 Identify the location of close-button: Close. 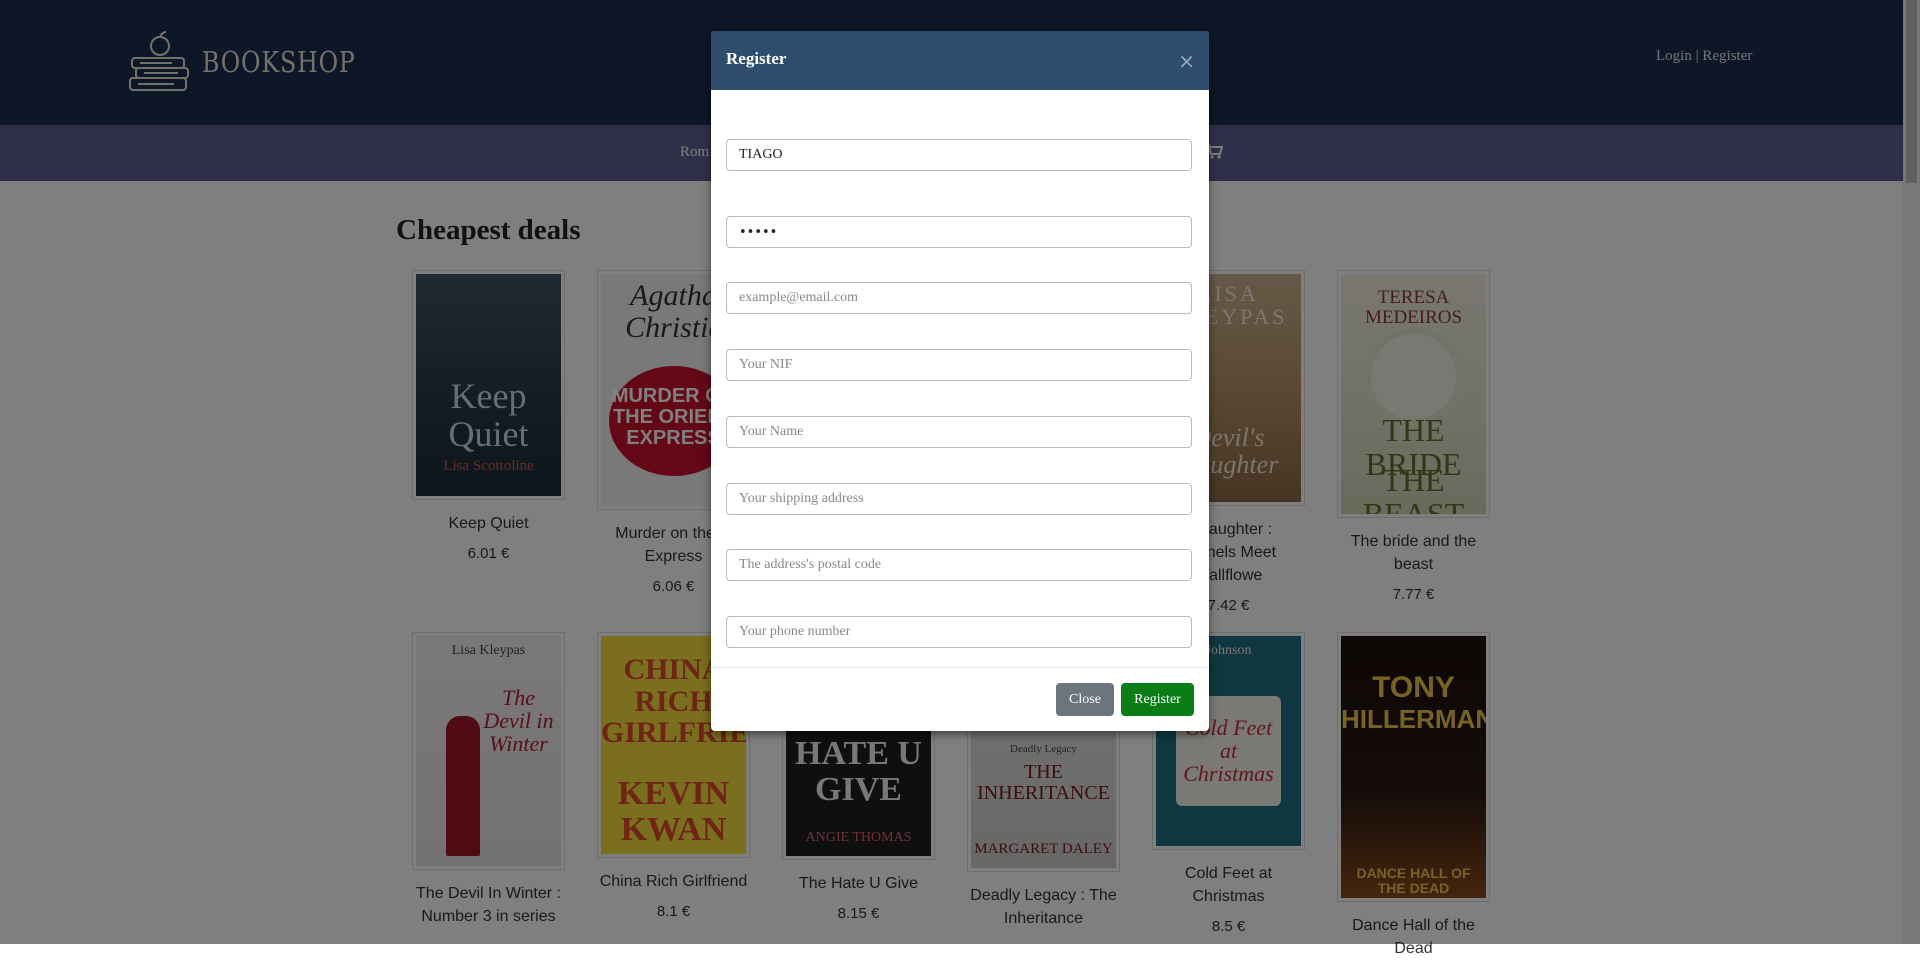
(1085, 699).